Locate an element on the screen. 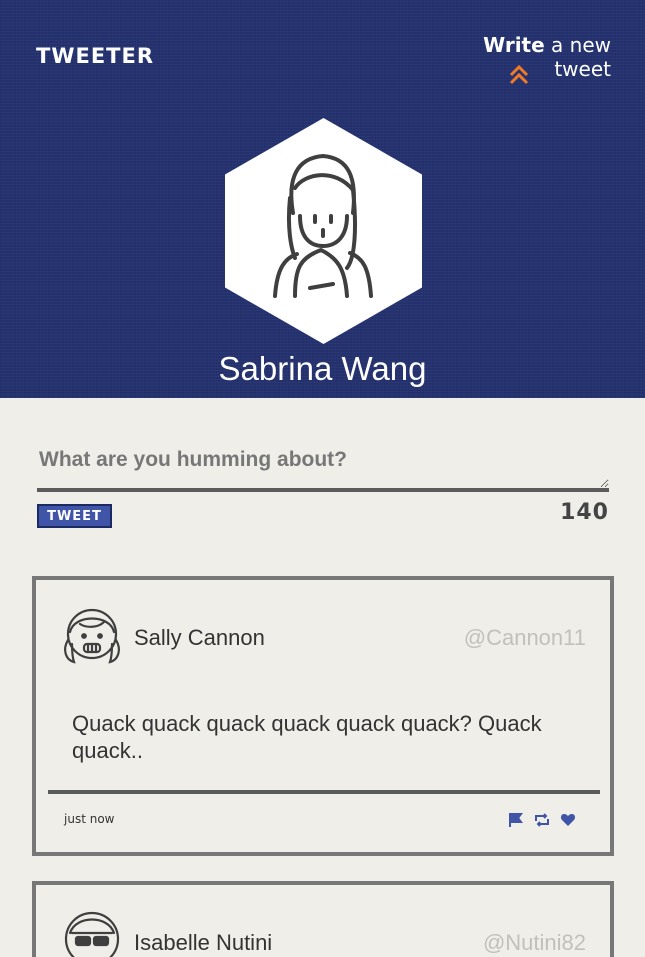  tweet-card: Isabelle Nutini @Nutini82 is located at coordinates (323, 919).